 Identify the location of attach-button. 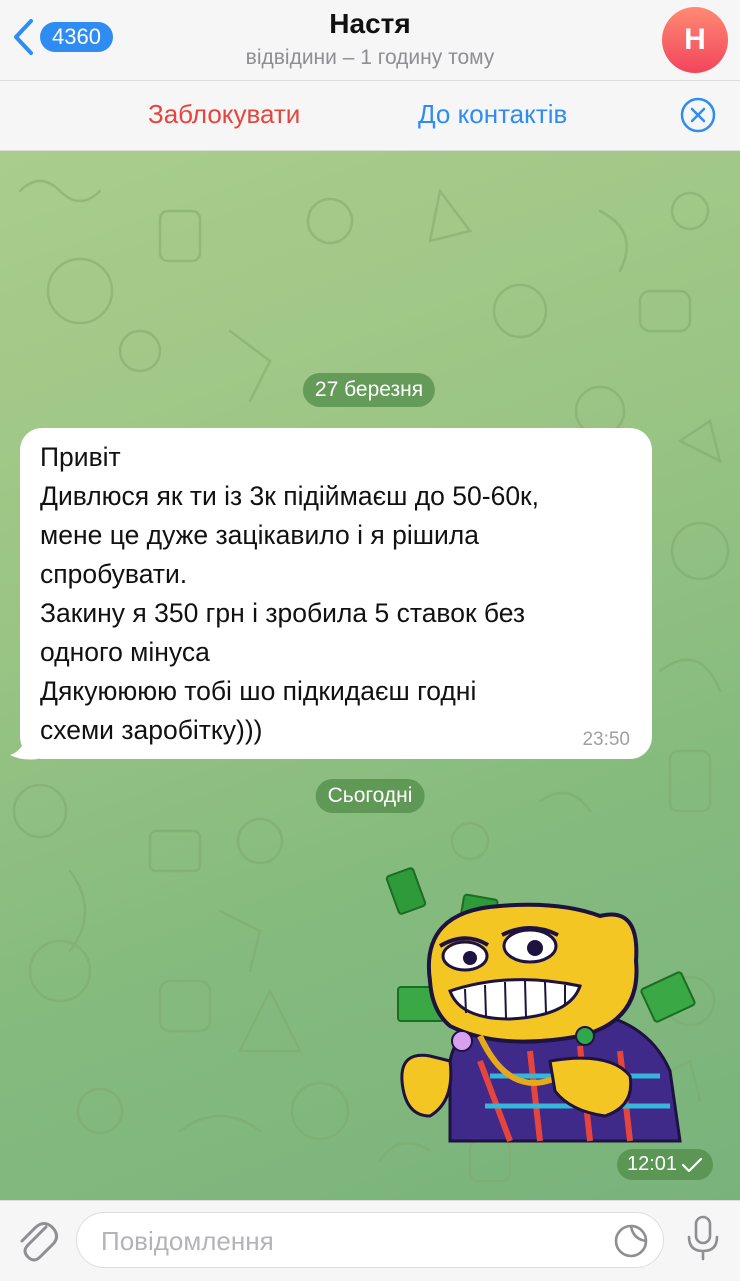
(38, 1242).